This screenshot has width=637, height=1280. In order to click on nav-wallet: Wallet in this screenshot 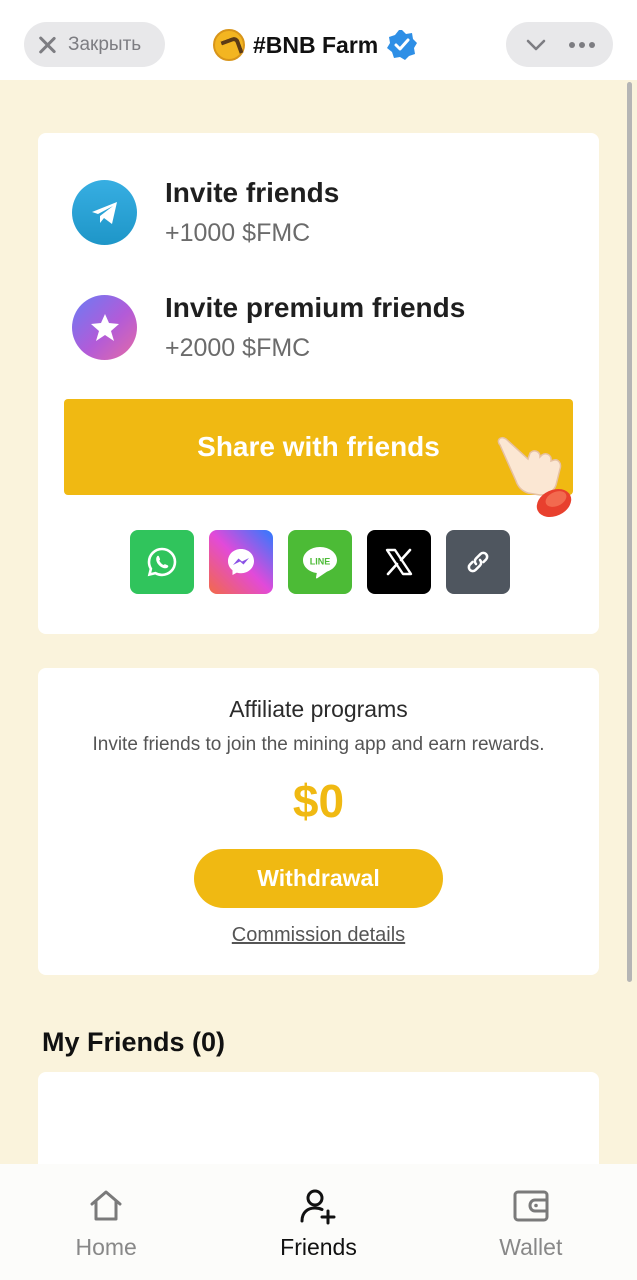, I will do `click(531, 1222)`.